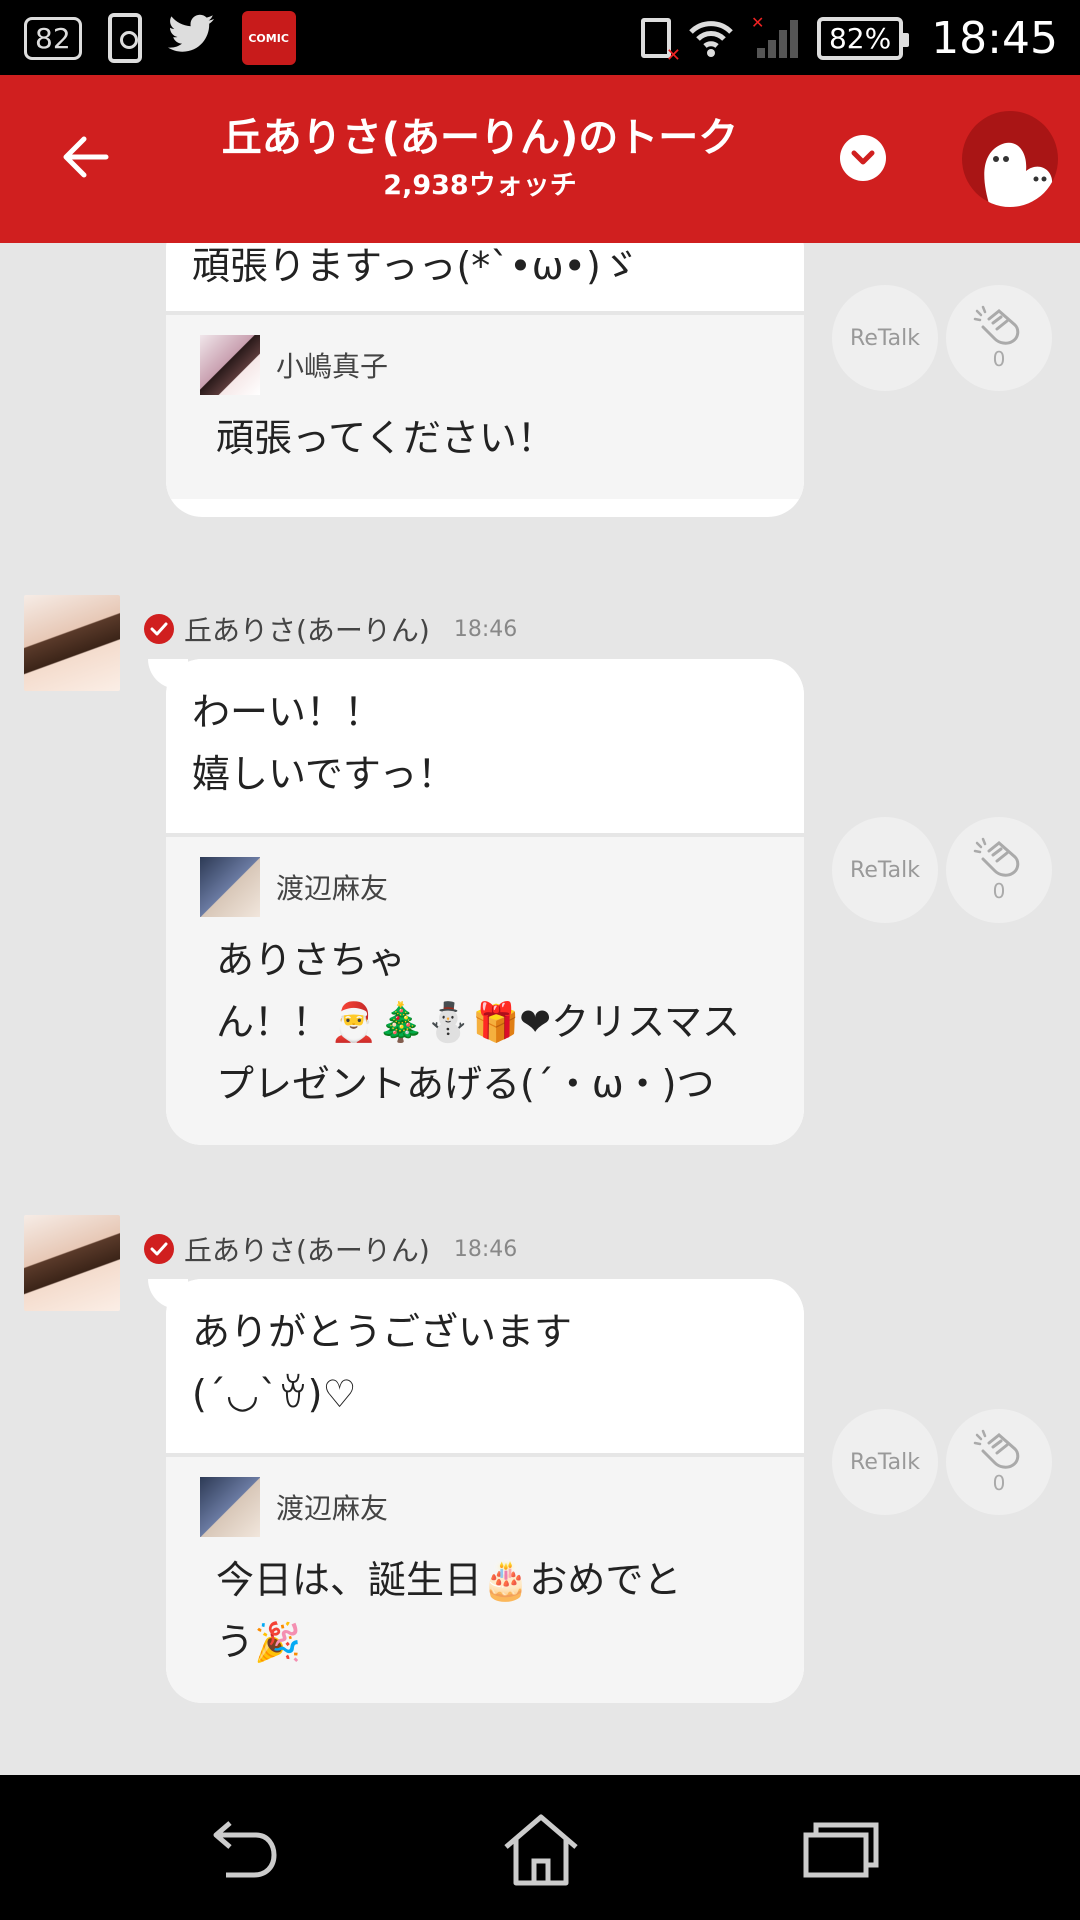 Image resolution: width=1080 pixels, height=1920 pixels. I want to click on reply-author: 小嶋真子, so click(332, 366).